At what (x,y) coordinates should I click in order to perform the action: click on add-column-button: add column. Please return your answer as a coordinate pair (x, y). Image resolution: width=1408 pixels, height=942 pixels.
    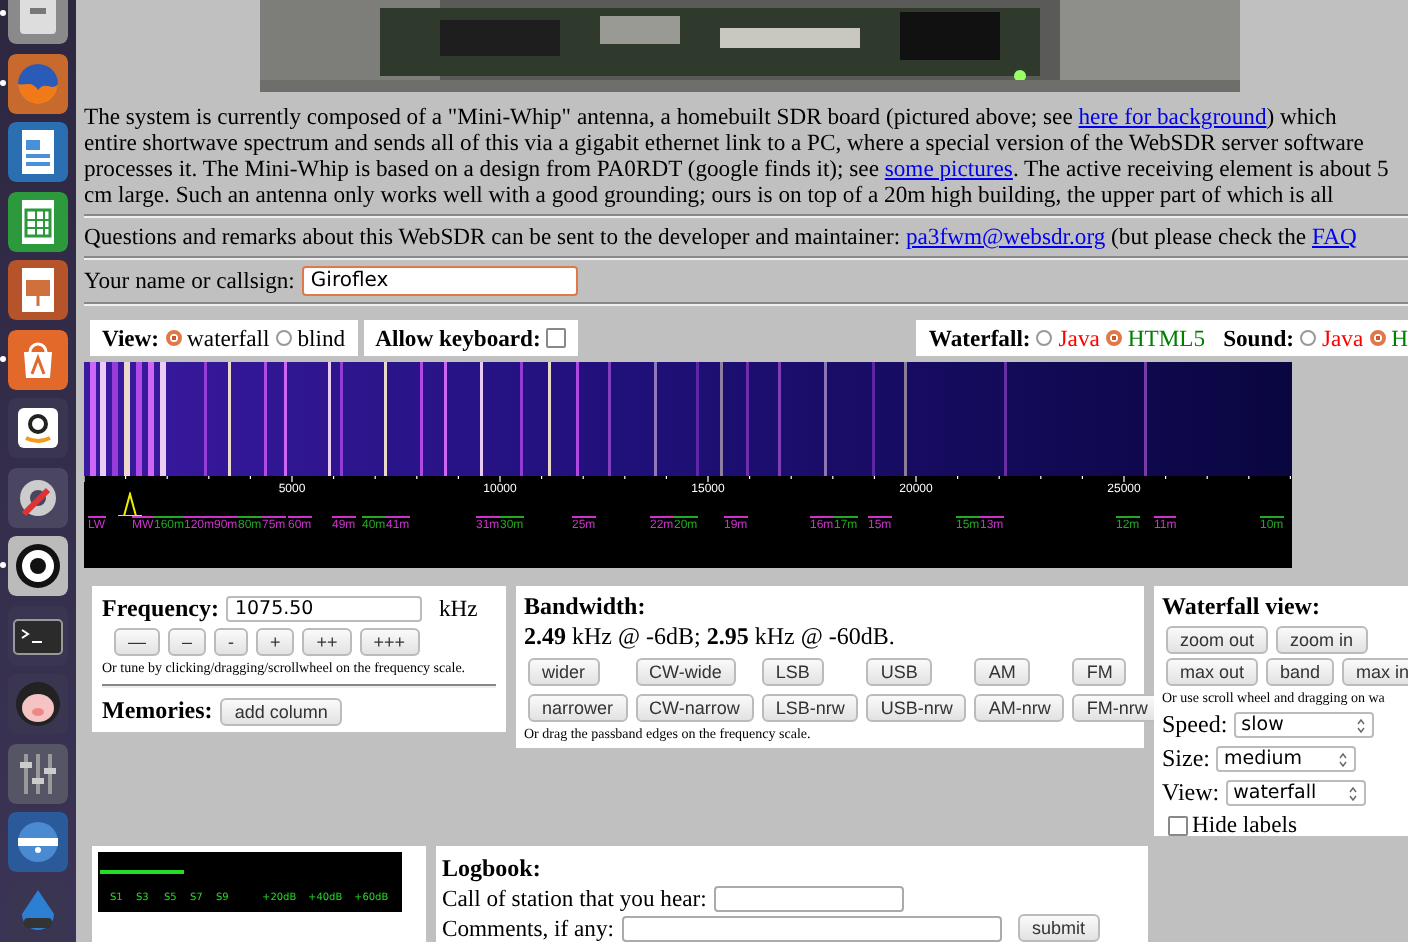
    Looking at the image, I should click on (281, 711).